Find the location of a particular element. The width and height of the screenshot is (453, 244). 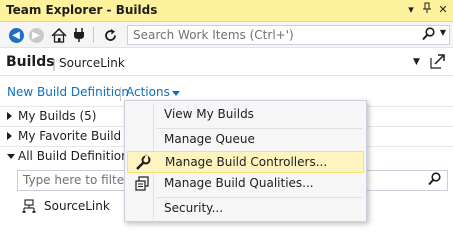

connect-icon is located at coordinates (79, 35).